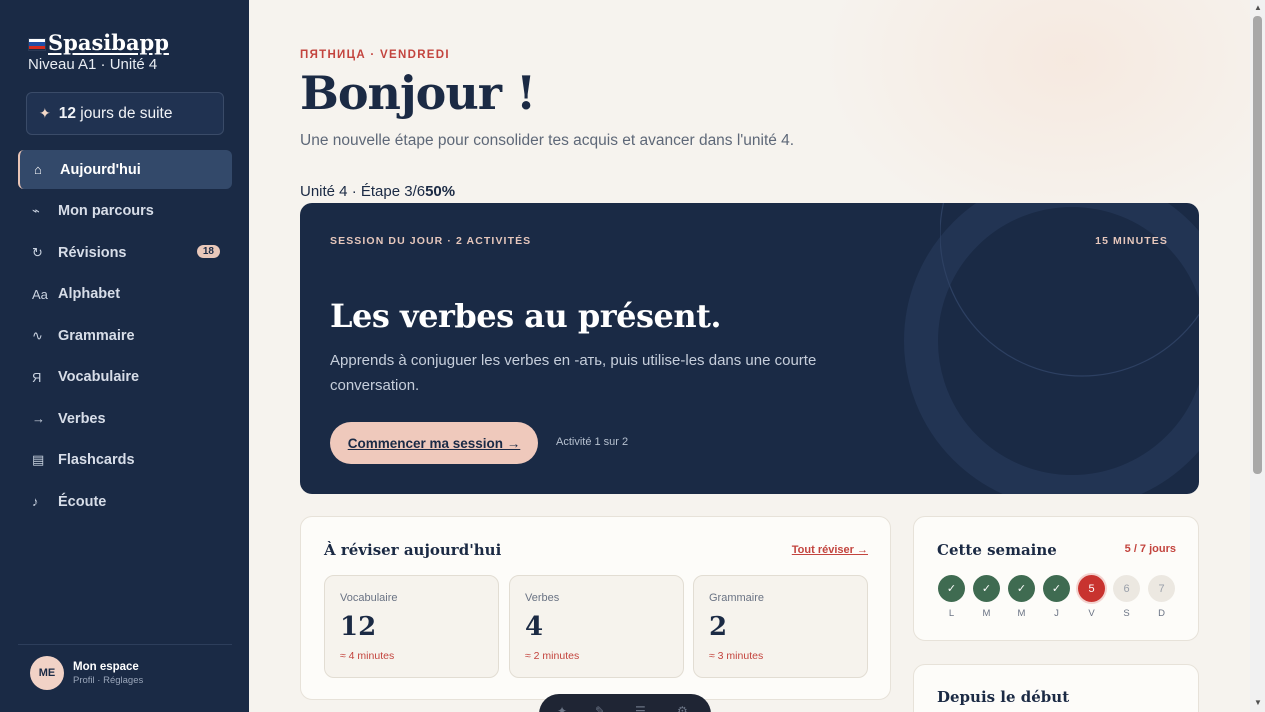 This screenshot has height=712, width=1265. What do you see at coordinates (1257, 245) in the screenshot?
I see `scrollbar-thumb` at bounding box center [1257, 245].